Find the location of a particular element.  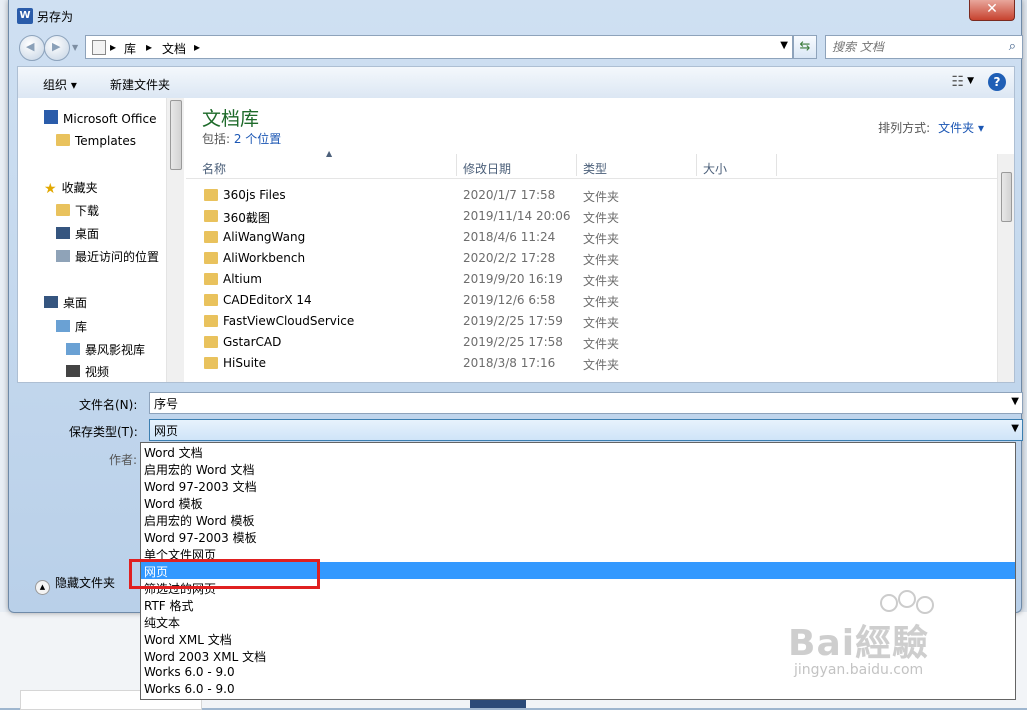

sidebar-item-microsoft-office: Microsoft Office is located at coordinates (100, 118).